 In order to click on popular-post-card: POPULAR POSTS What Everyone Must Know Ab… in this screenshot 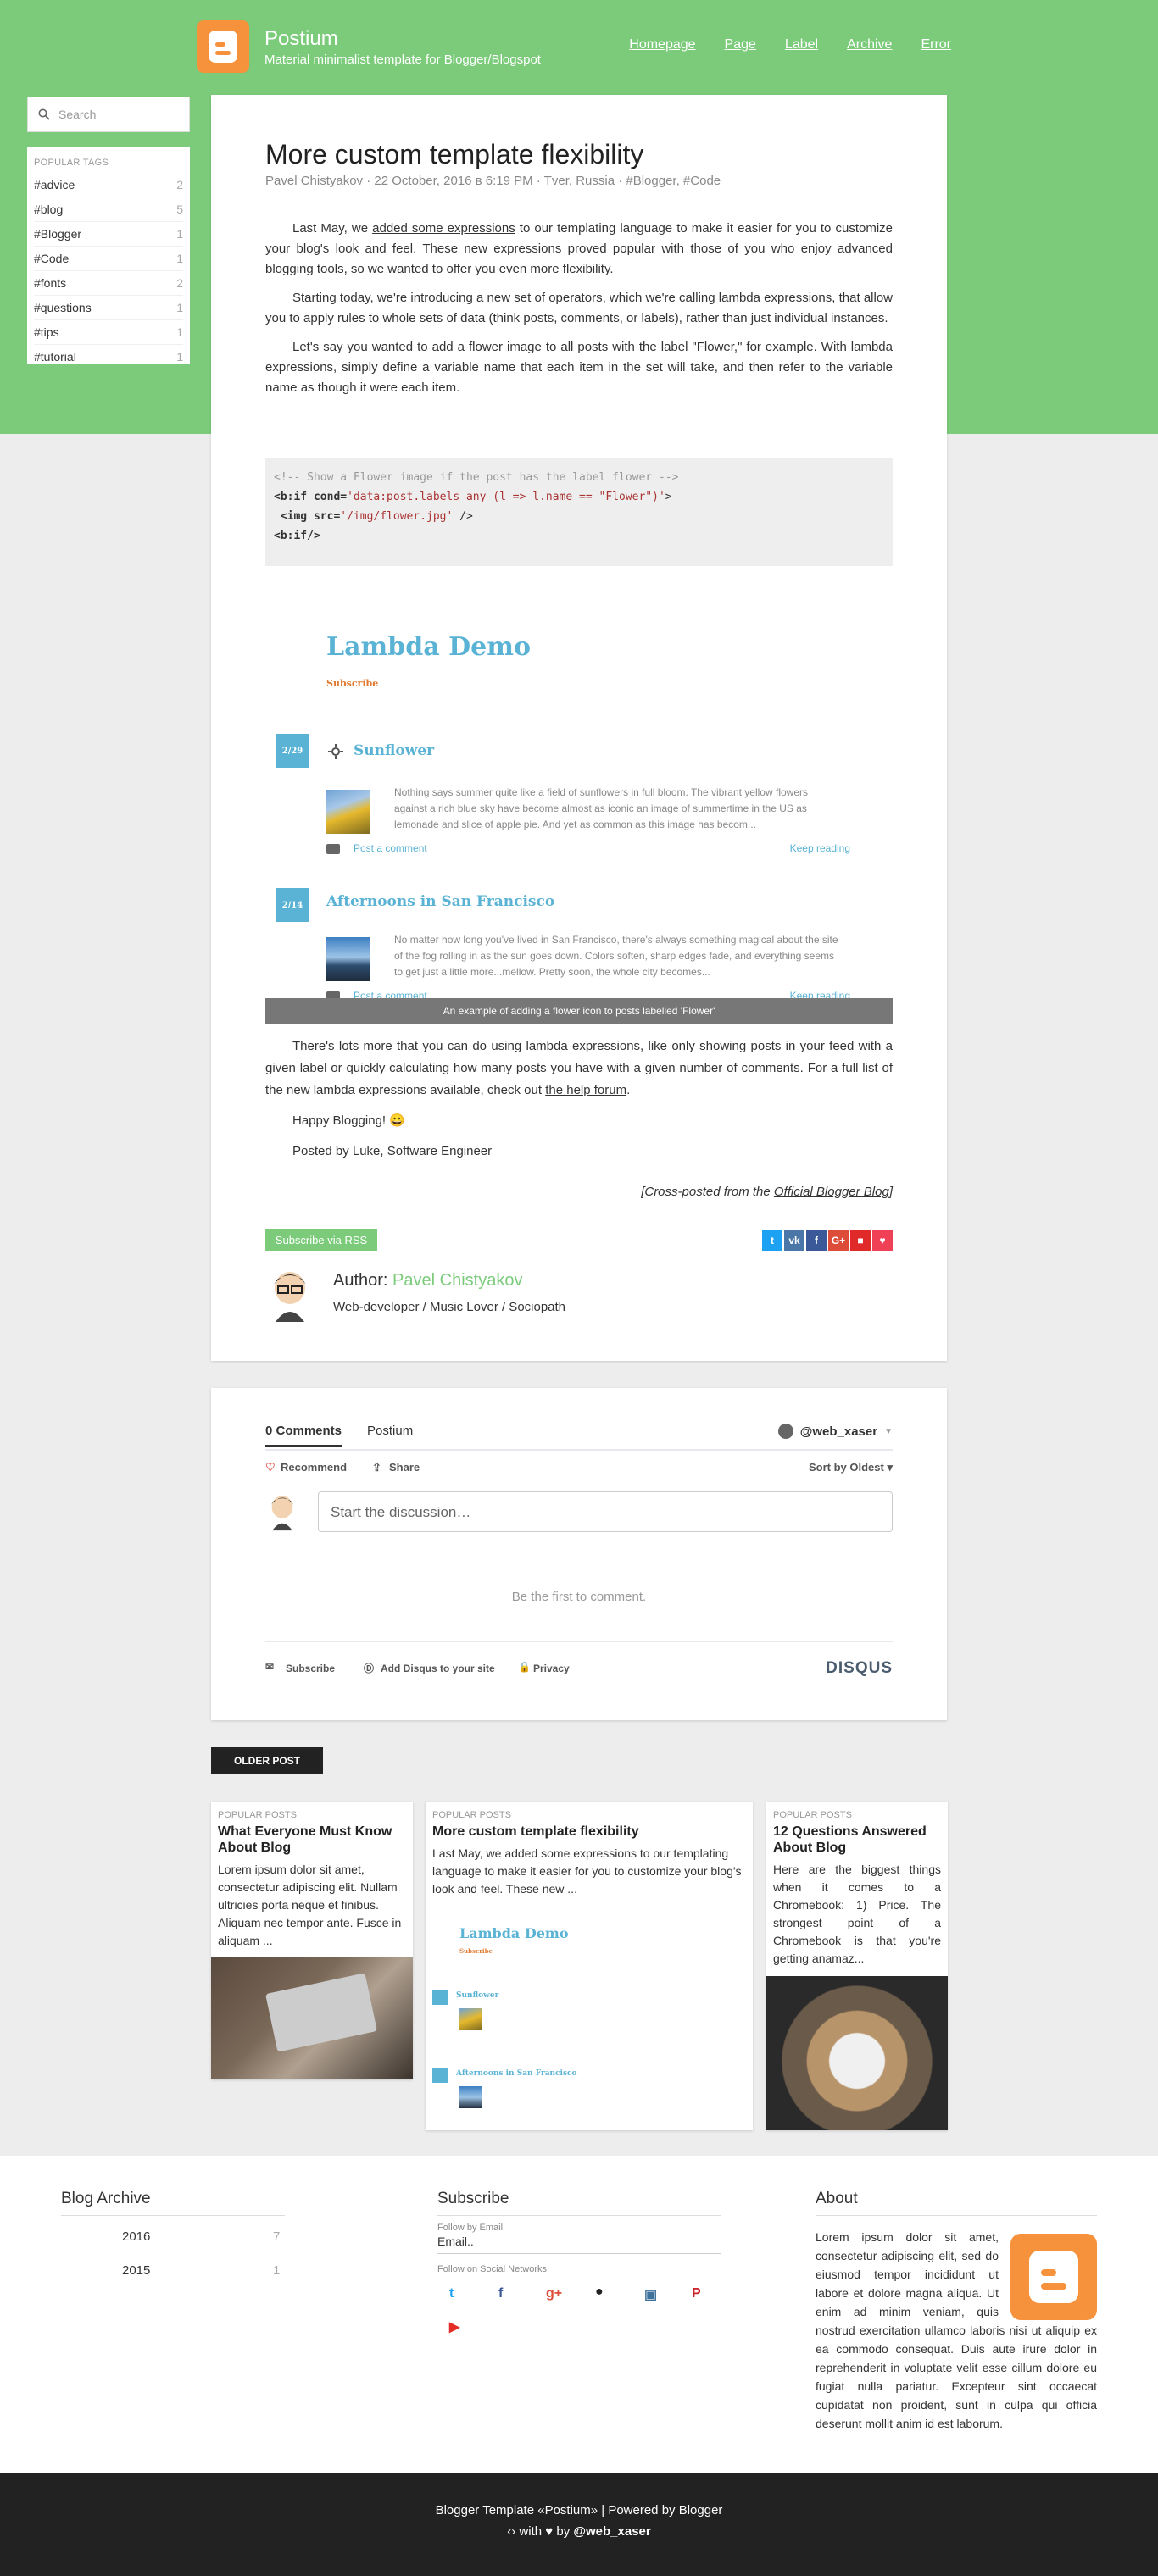, I will do `click(312, 1940)`.